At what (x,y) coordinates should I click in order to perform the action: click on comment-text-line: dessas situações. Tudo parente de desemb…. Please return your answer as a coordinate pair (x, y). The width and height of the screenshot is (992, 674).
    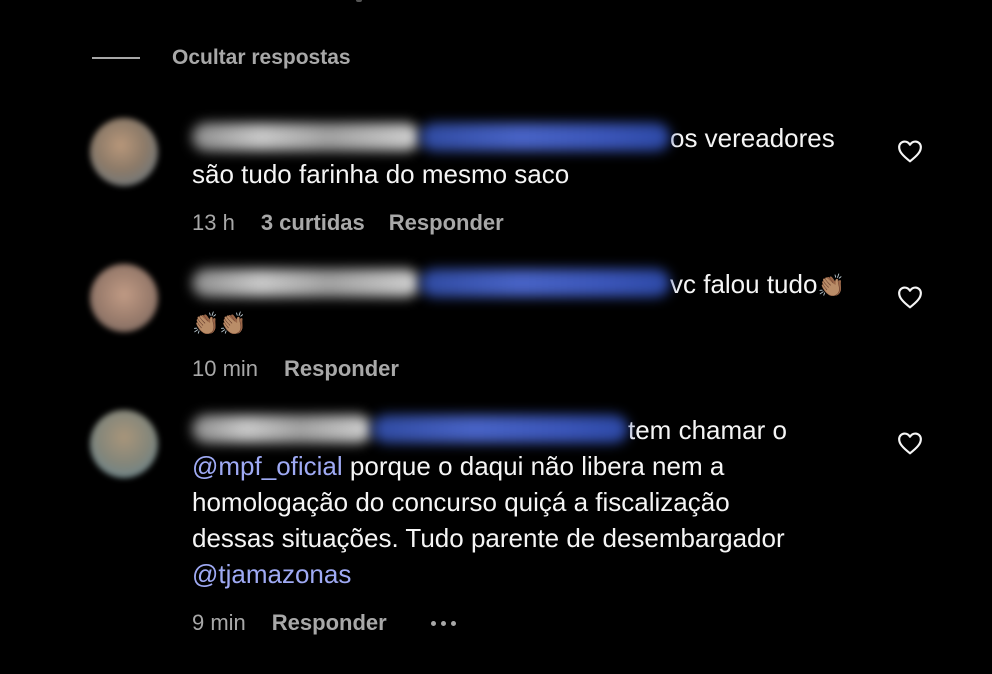
    Looking at the image, I should click on (488, 538).